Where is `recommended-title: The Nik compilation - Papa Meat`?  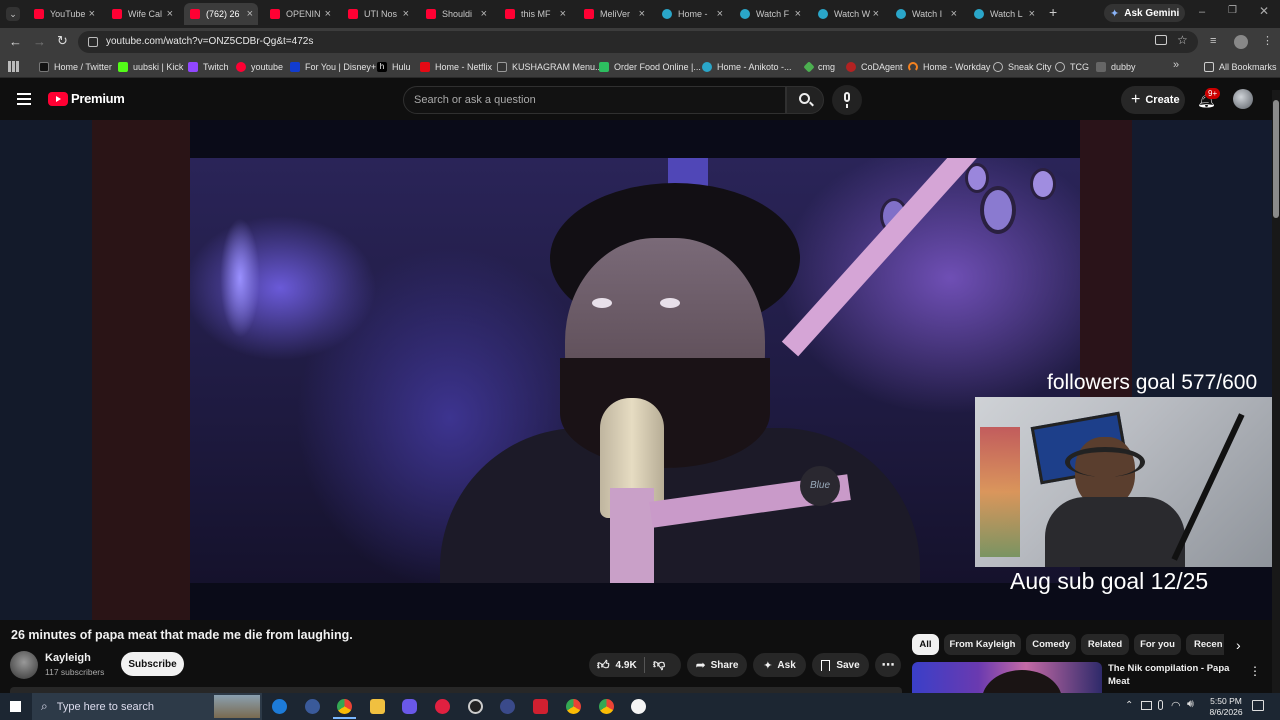
recommended-title: The Nik compilation - Papa Meat is located at coordinates (1174, 675).